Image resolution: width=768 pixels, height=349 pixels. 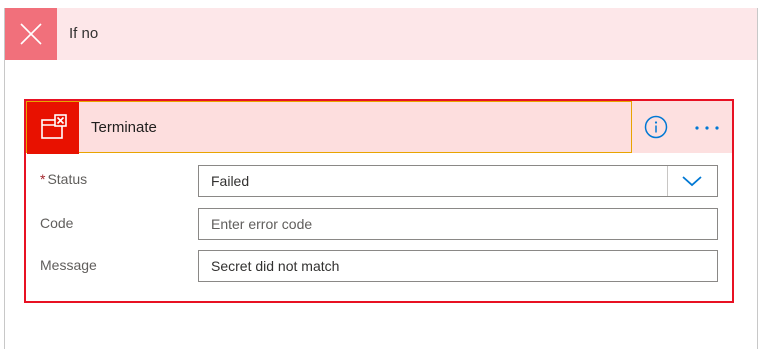 What do you see at coordinates (707, 127) in the screenshot?
I see `more-options-icon` at bounding box center [707, 127].